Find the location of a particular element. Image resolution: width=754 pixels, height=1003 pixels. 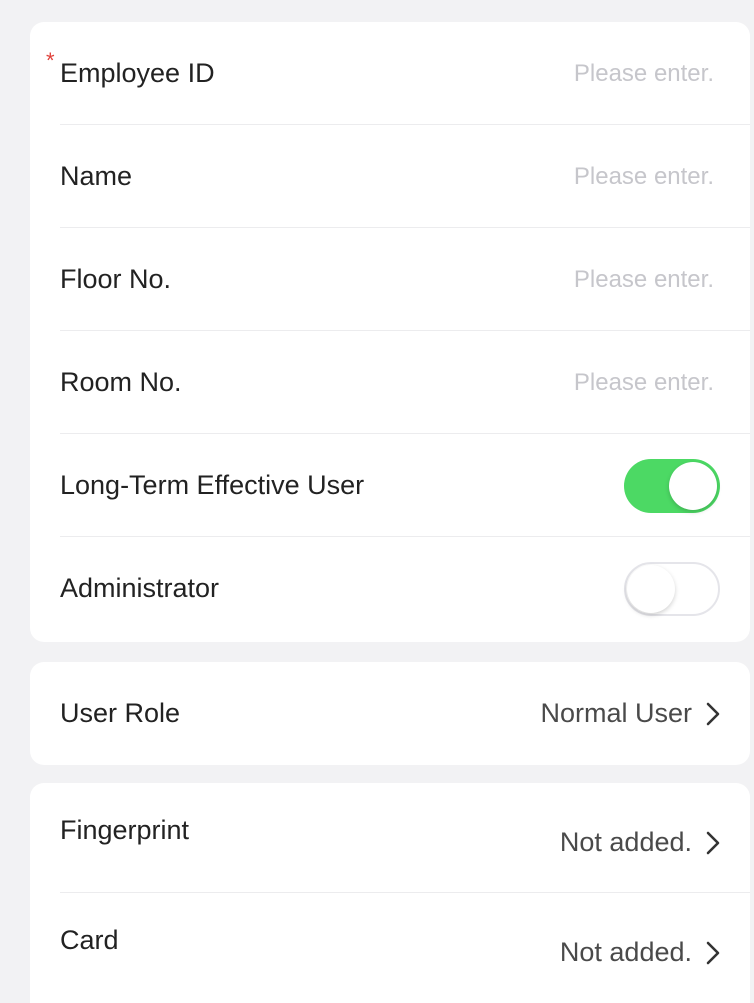

required-mark: * is located at coordinates (50, 60).